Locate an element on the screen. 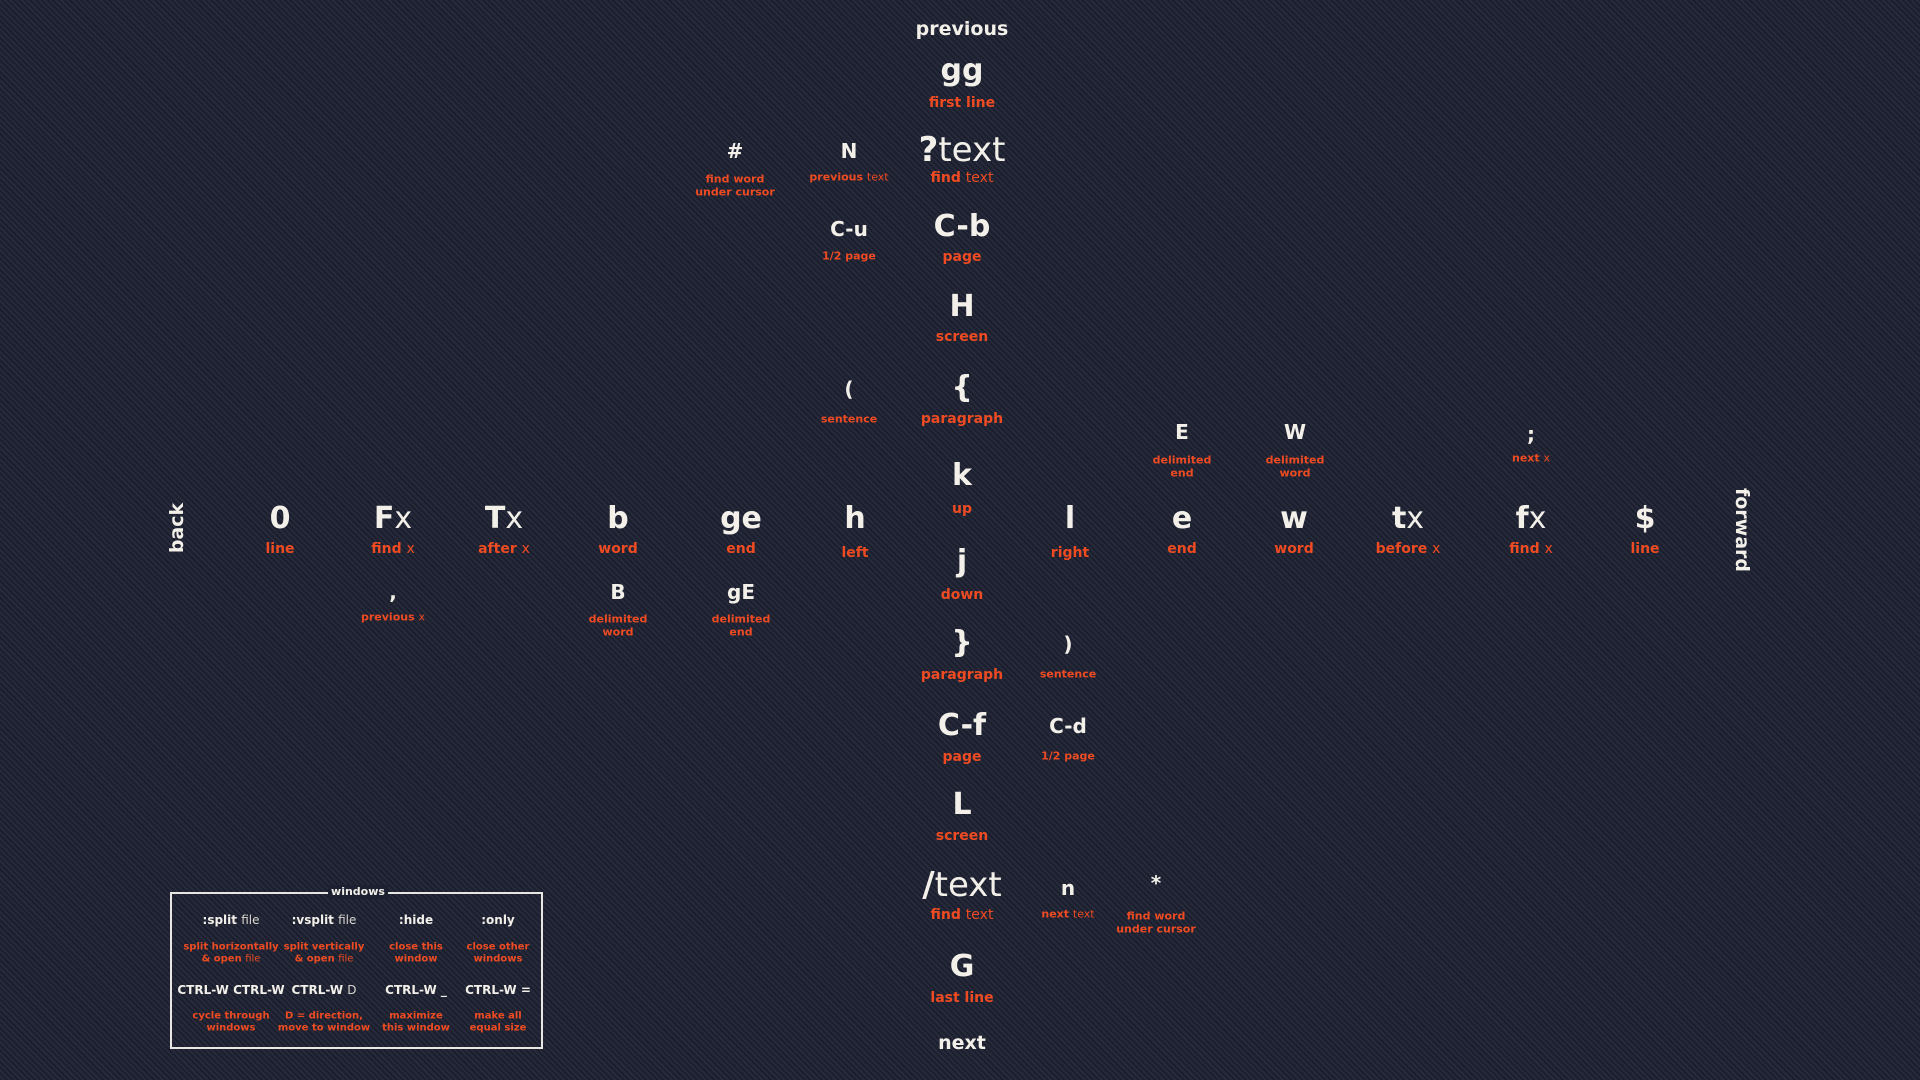 This screenshot has height=1080, width=1920. label-left-brace: paragraph is located at coordinates (962, 418).